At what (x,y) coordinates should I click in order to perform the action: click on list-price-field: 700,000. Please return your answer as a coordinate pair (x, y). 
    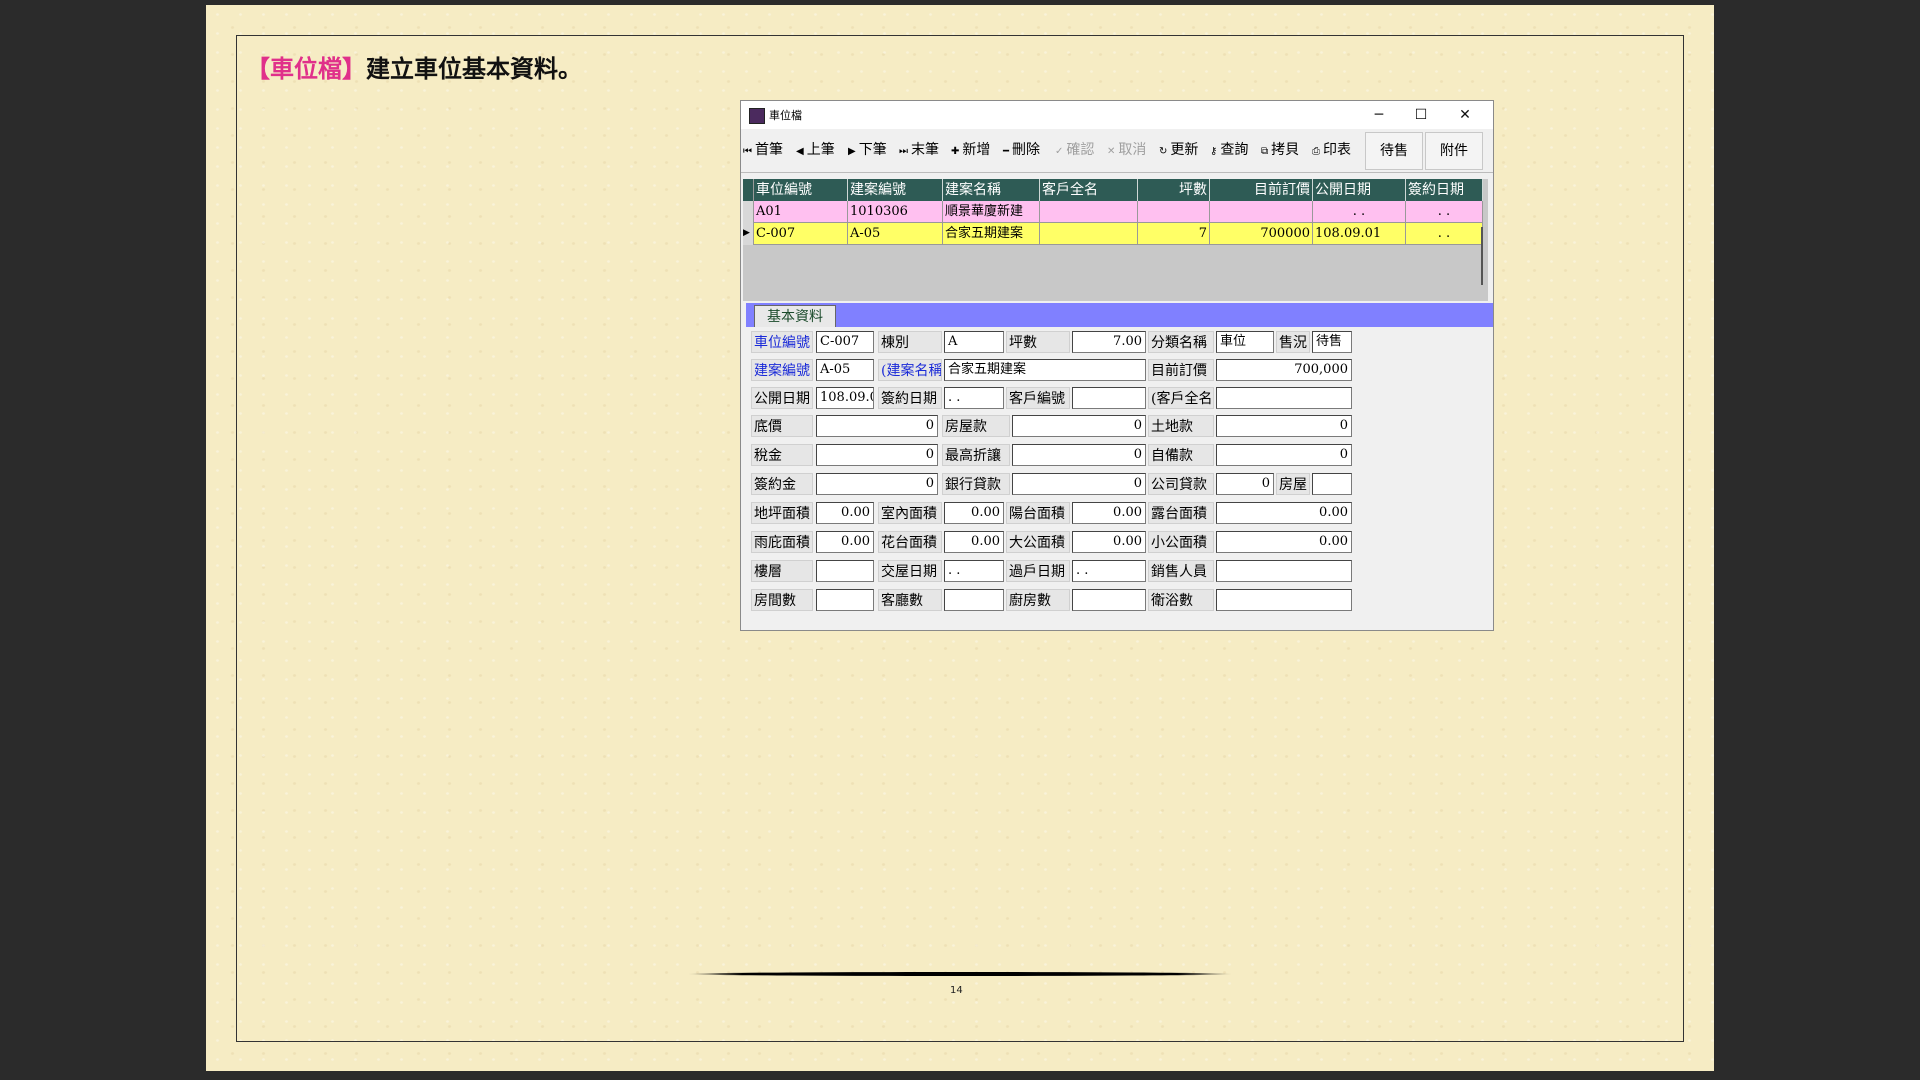
    Looking at the image, I should click on (1284, 370).